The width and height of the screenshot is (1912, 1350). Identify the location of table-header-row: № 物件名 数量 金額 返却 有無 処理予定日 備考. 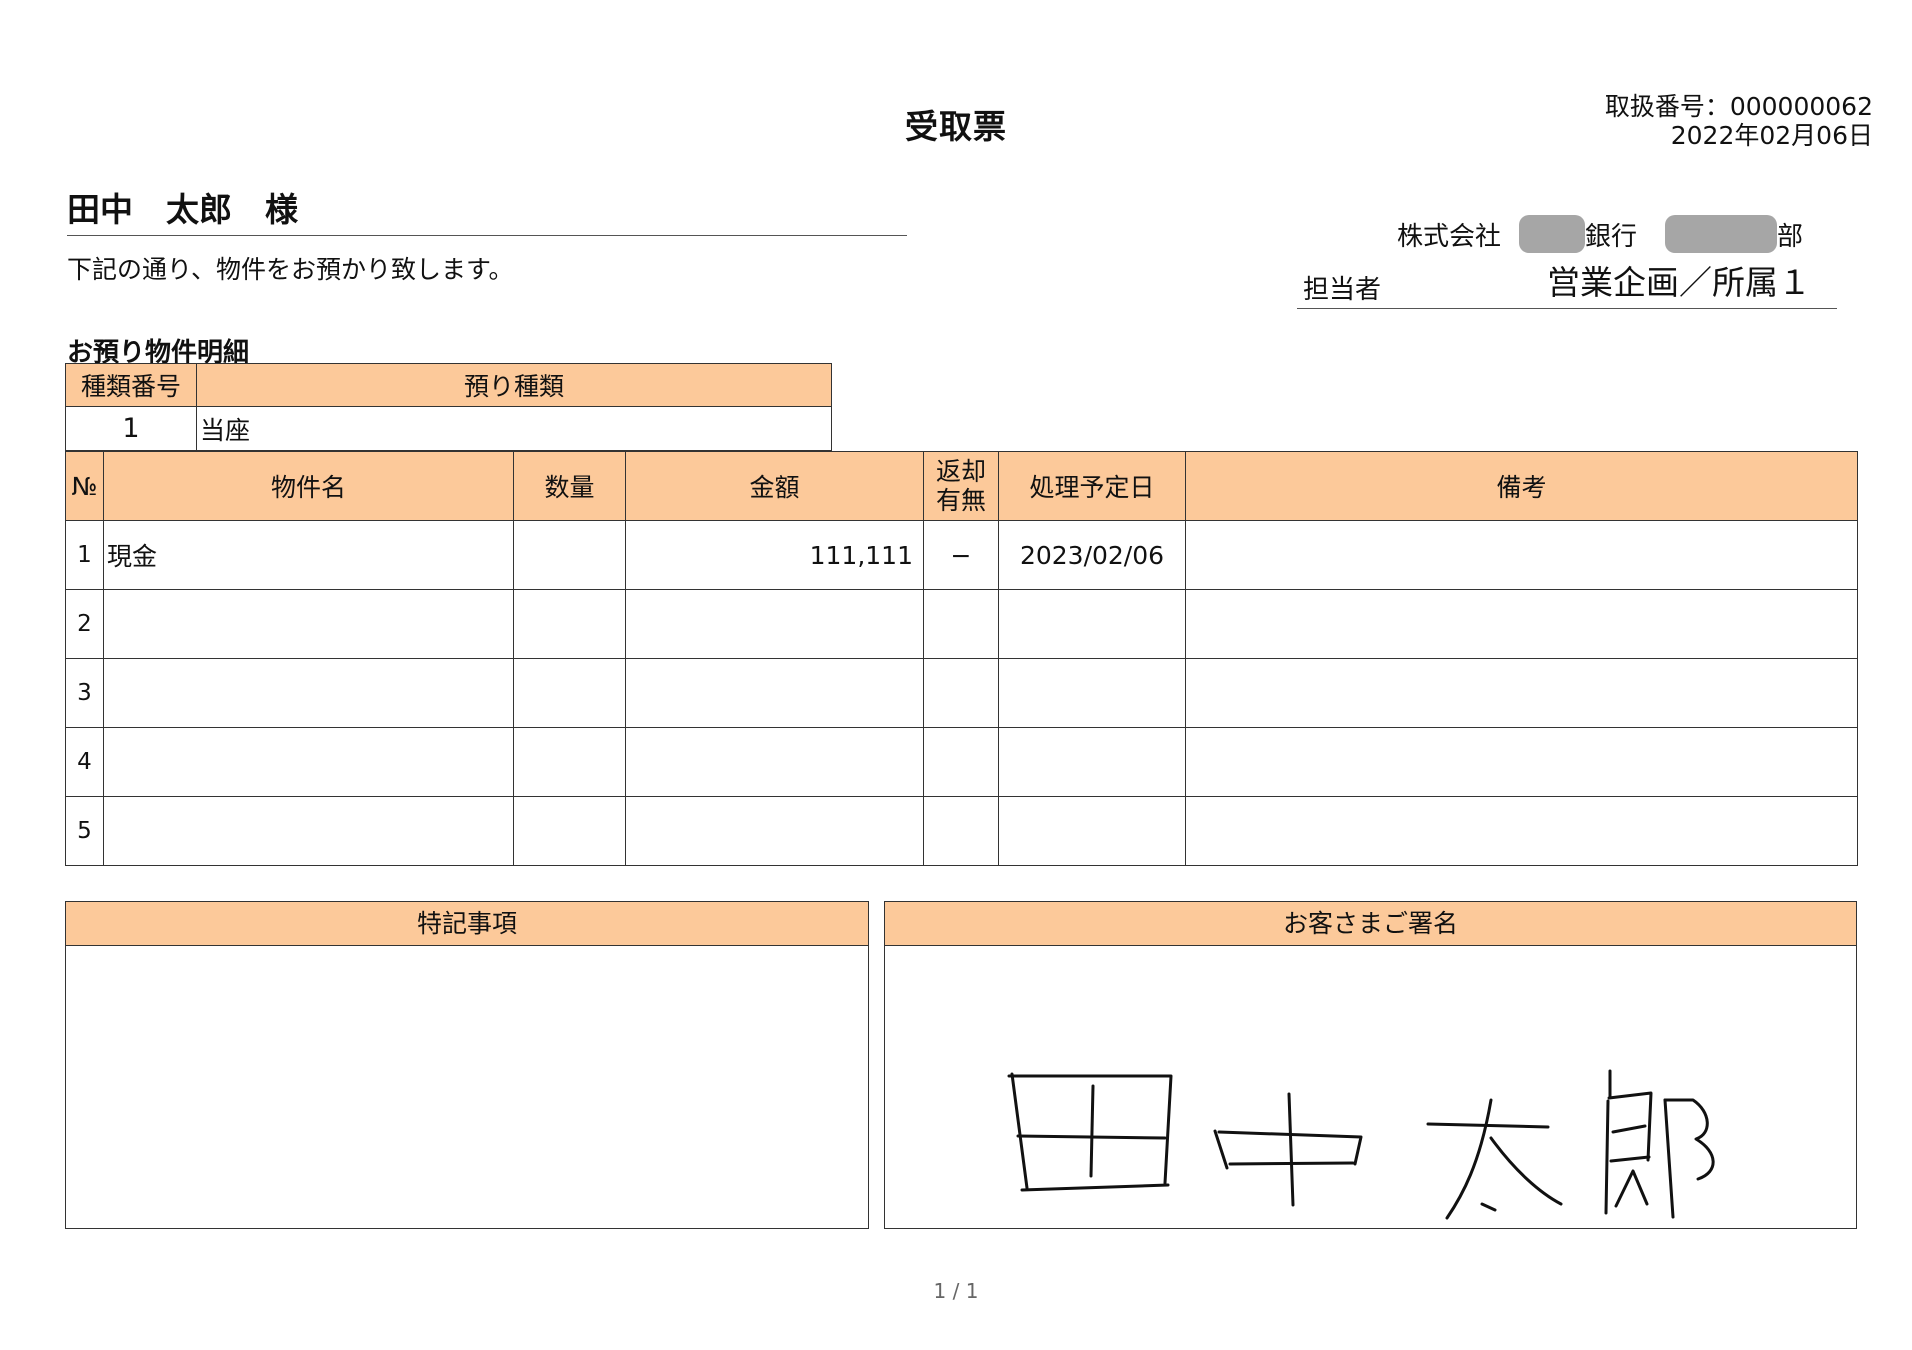
(961, 486).